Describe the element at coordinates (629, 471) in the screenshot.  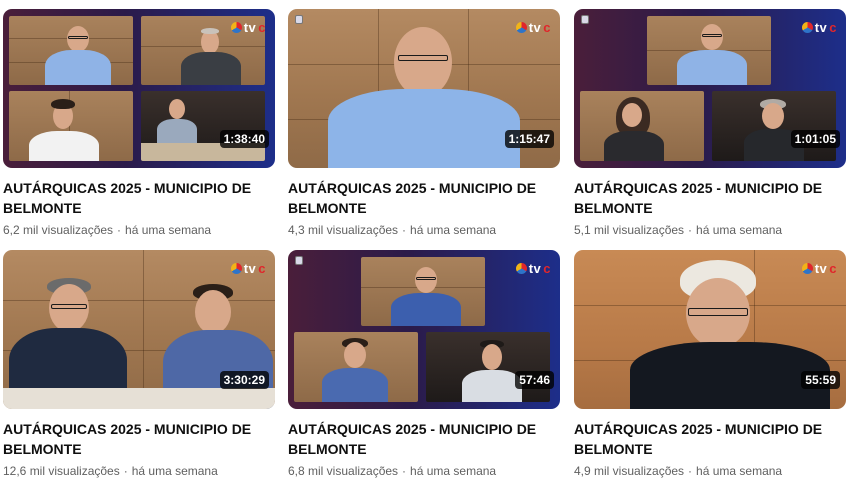
I see `view-count: 4,9 mil visualizações` at that location.